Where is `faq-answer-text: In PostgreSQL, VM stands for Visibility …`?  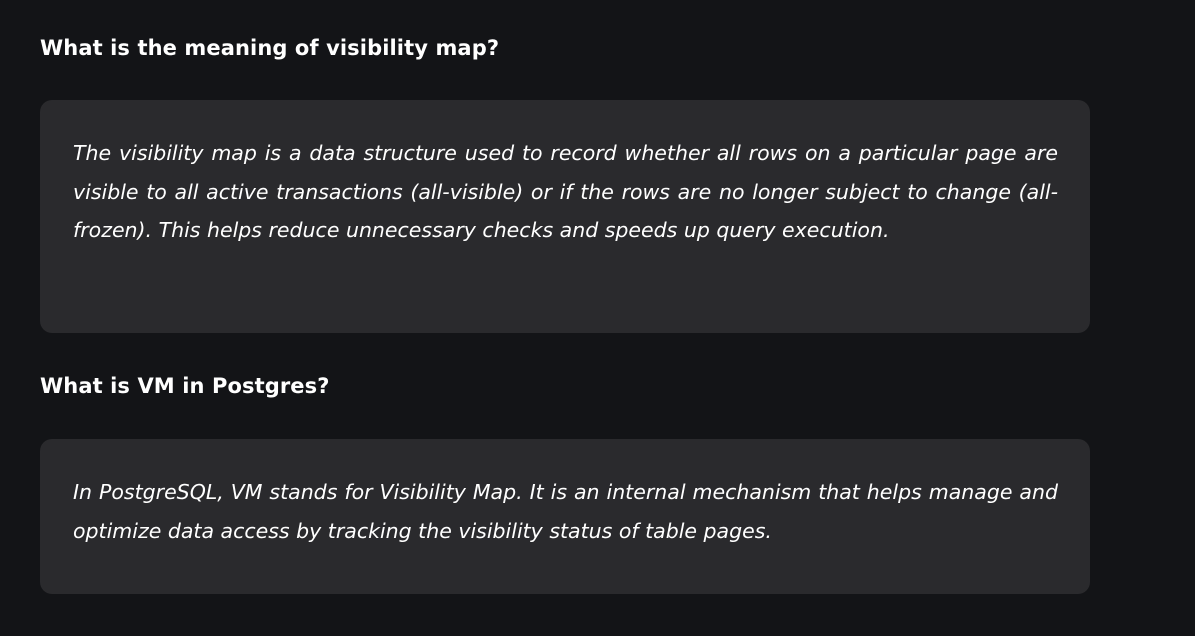 faq-answer-text: In PostgreSQL, VM stands for Visibility … is located at coordinates (565, 511).